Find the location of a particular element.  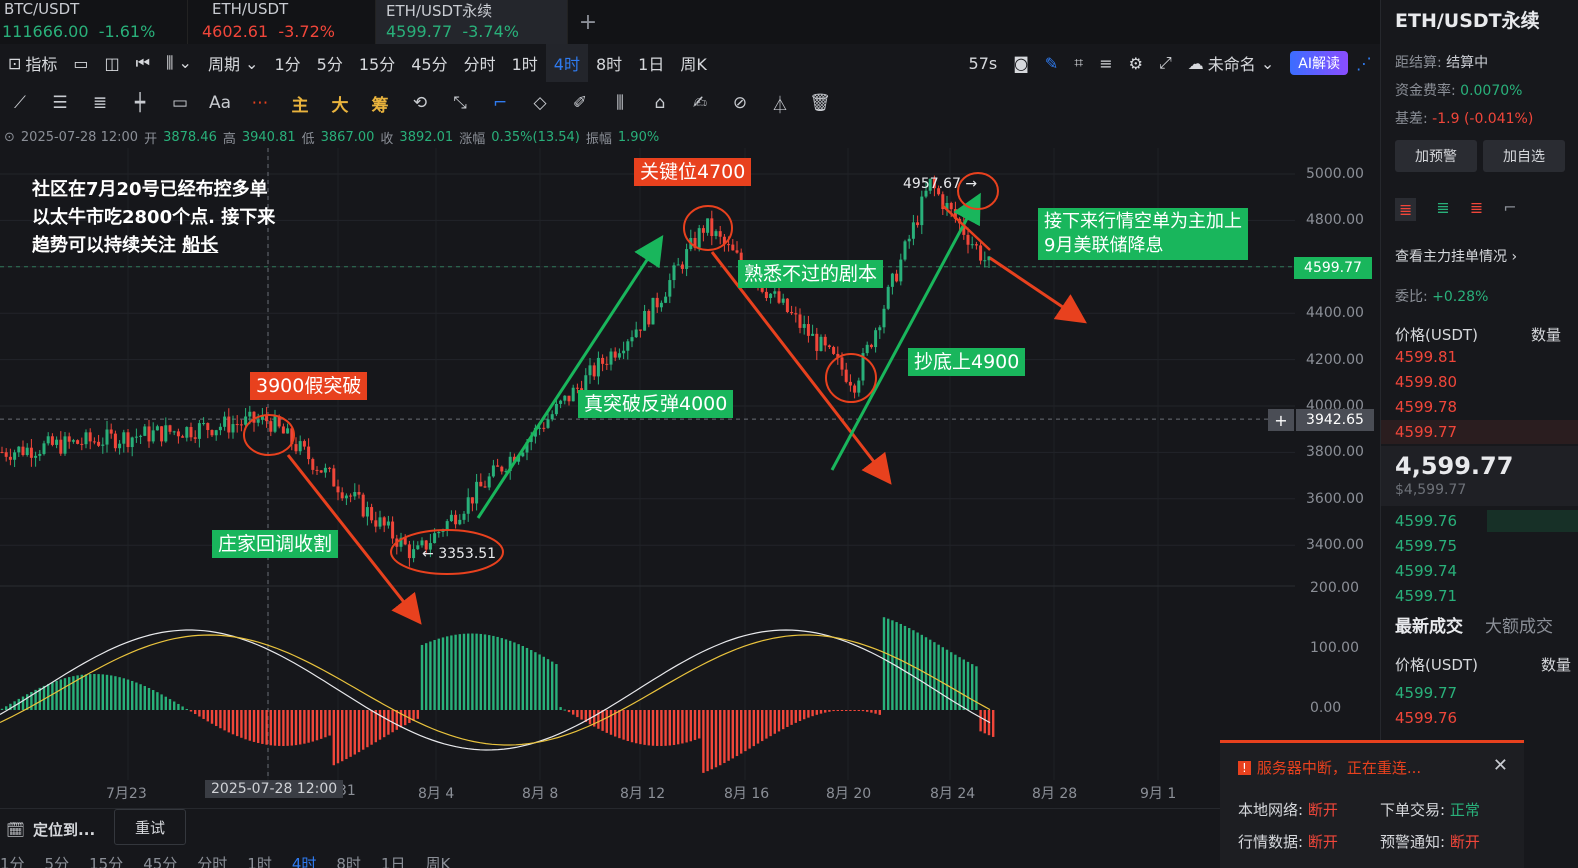

settings-icon: ⚙ is located at coordinates (1136, 63).